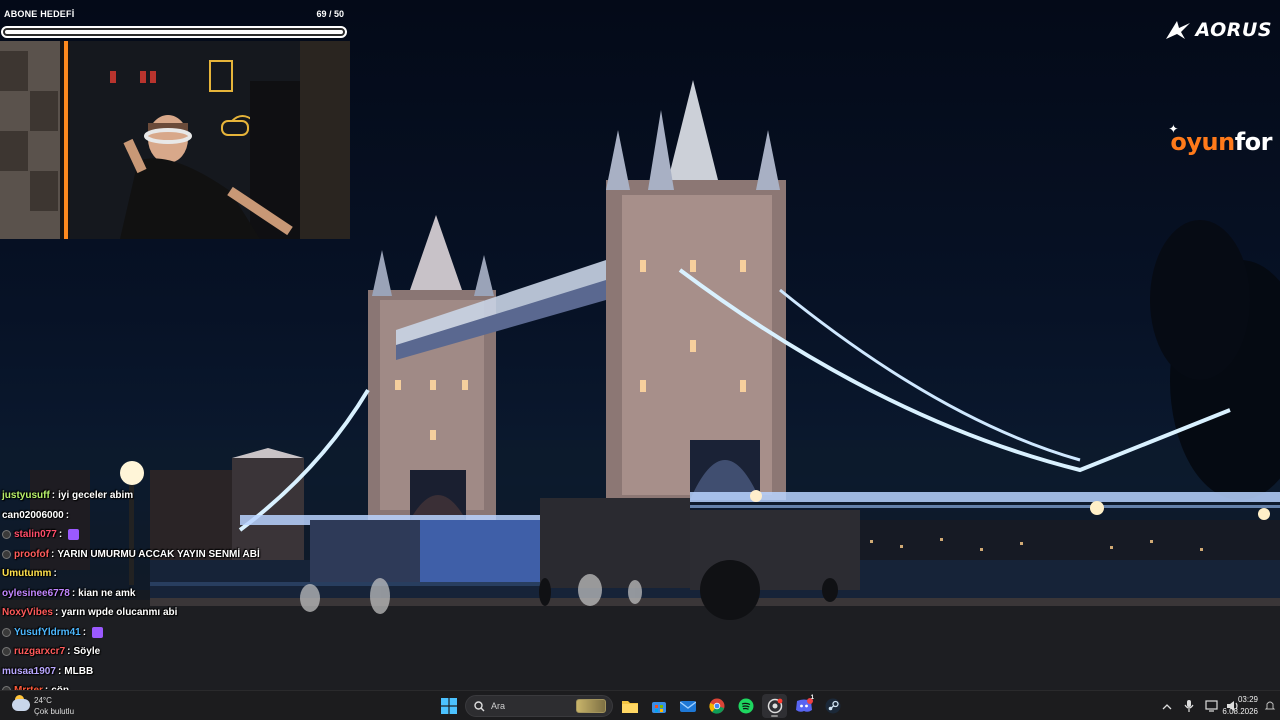 The width and height of the screenshot is (1280, 720). I want to click on chat-username: oylesinee6778, so click(36, 593).